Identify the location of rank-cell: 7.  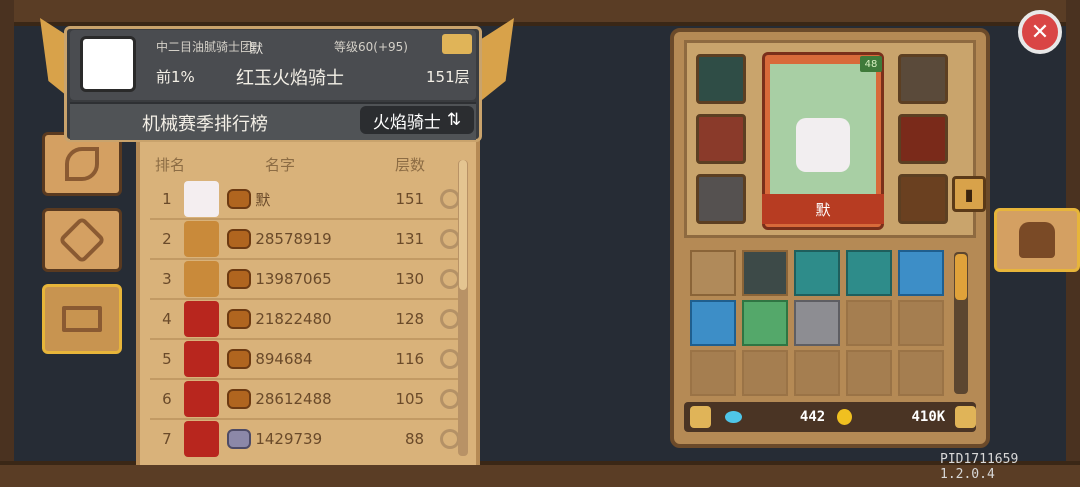
(167, 439).